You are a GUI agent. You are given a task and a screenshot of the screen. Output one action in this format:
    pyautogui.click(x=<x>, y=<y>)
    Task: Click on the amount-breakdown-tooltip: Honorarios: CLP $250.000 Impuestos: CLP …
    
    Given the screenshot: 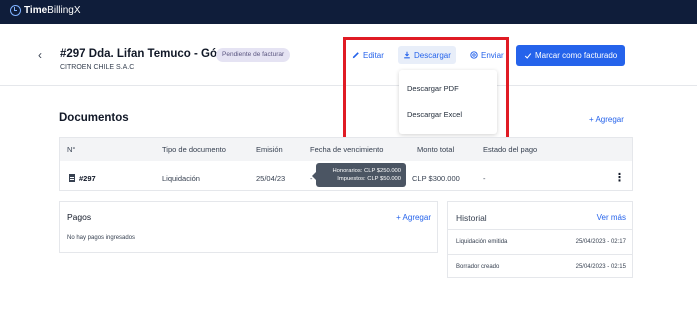 What is the action you would take?
    pyautogui.click(x=359, y=175)
    